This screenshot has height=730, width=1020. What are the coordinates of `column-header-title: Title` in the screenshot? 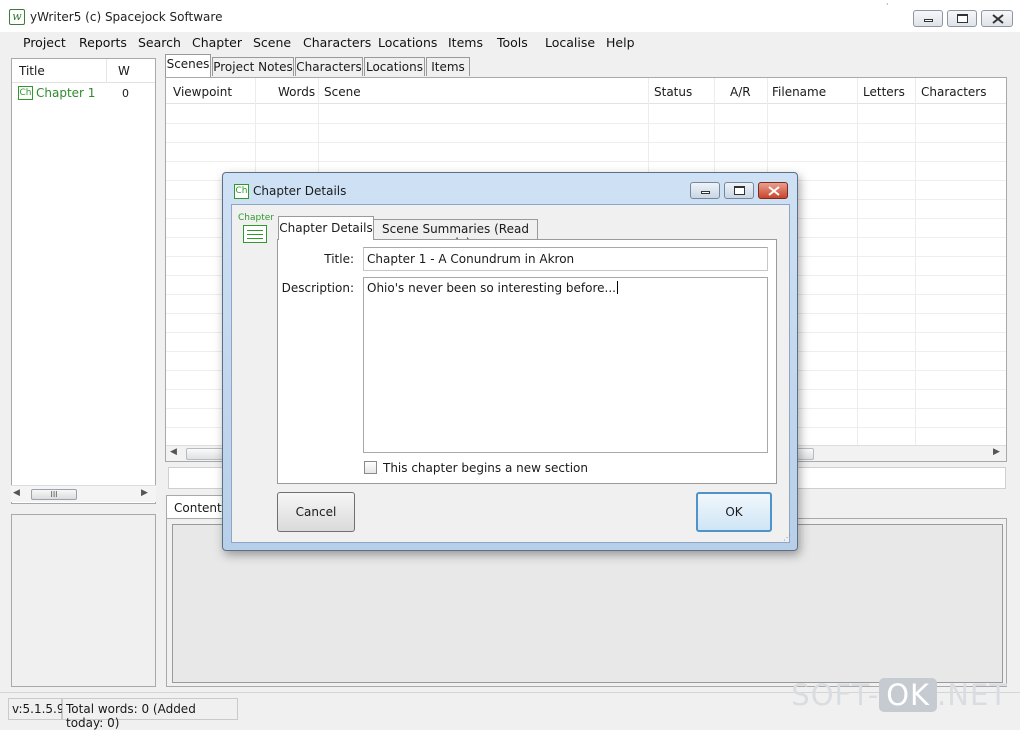 It's located at (32, 71).